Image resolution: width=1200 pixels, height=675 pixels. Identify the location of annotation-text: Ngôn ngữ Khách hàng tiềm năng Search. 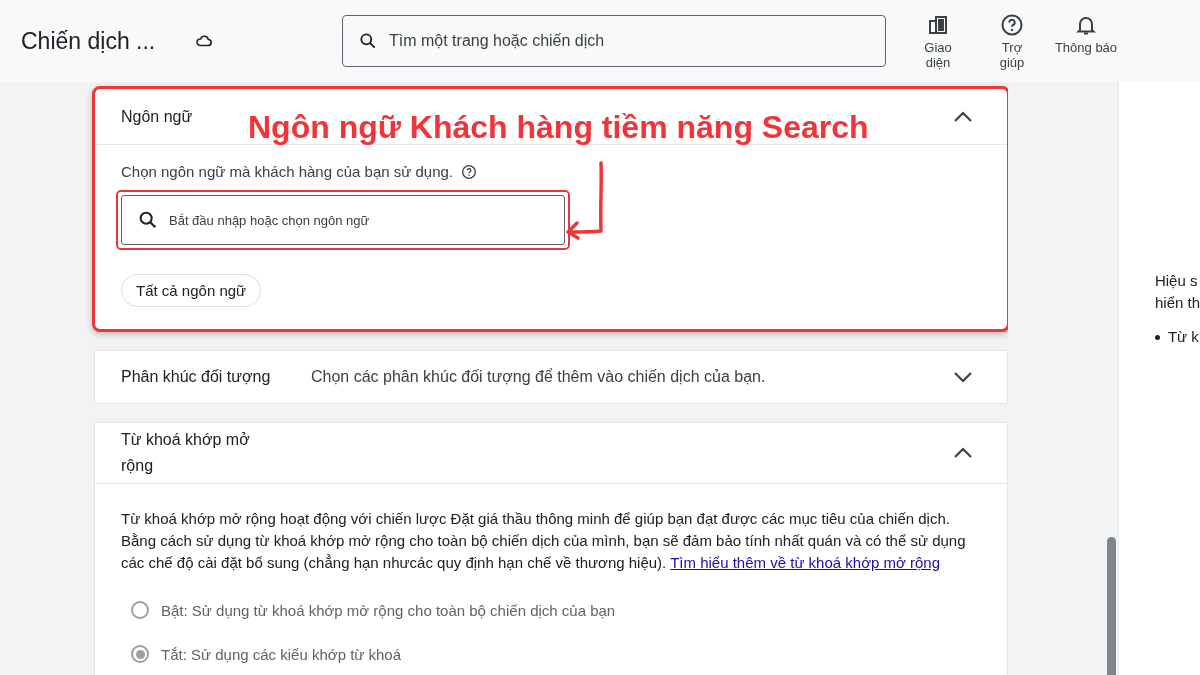
(558, 127).